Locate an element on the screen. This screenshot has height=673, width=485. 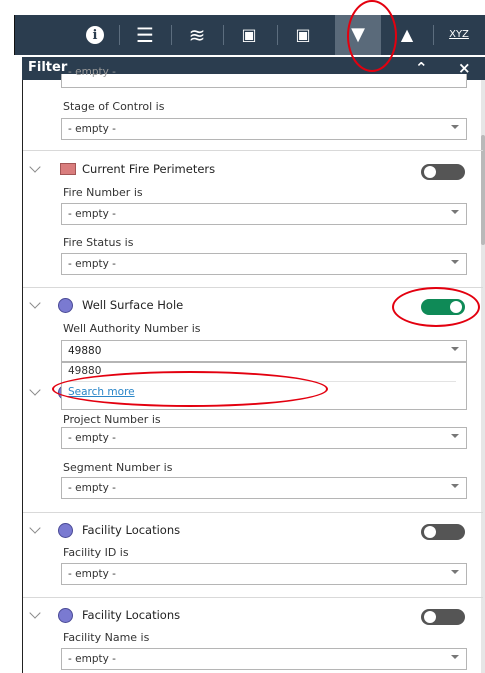
well-surface-symbol-icon is located at coordinates (65, 305).